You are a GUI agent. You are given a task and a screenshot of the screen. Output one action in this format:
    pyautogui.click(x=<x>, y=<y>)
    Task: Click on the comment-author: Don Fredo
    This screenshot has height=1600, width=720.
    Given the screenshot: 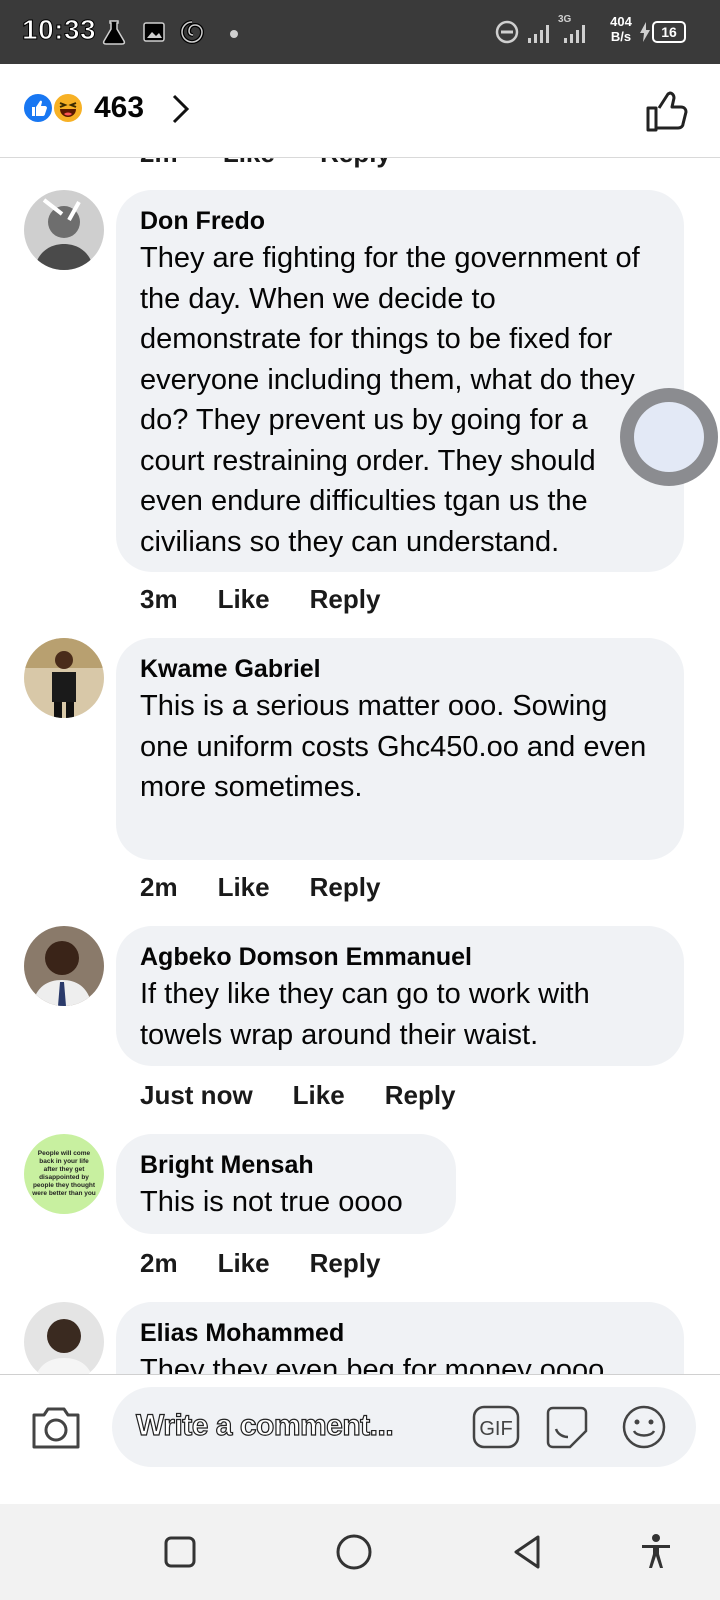 What is the action you would take?
    pyautogui.click(x=400, y=221)
    